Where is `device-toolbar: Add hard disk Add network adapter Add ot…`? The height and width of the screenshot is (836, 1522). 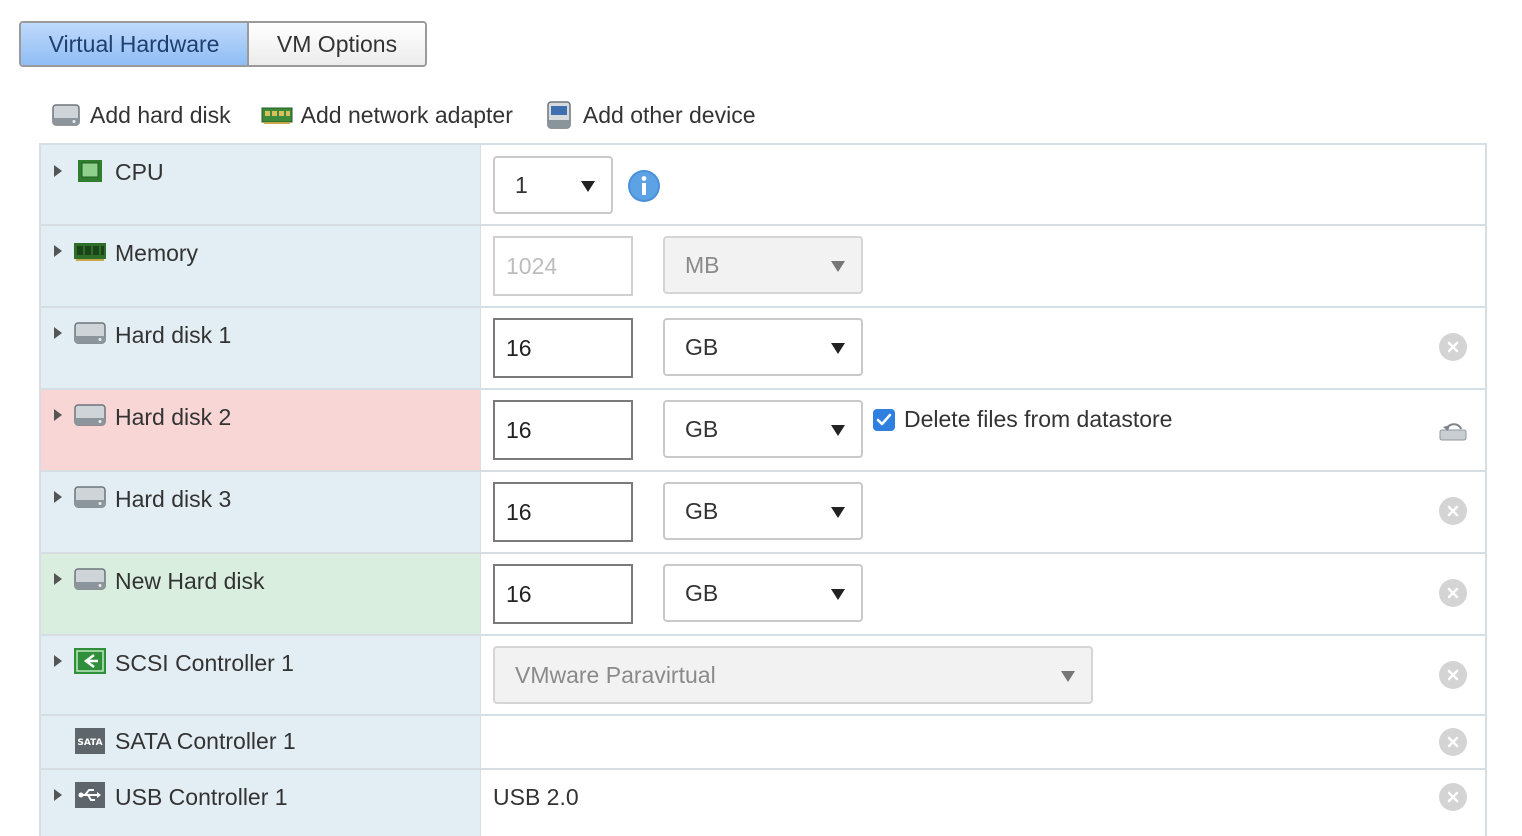
device-toolbar: Add hard disk Add network adapter Add ot… is located at coordinates (418, 115).